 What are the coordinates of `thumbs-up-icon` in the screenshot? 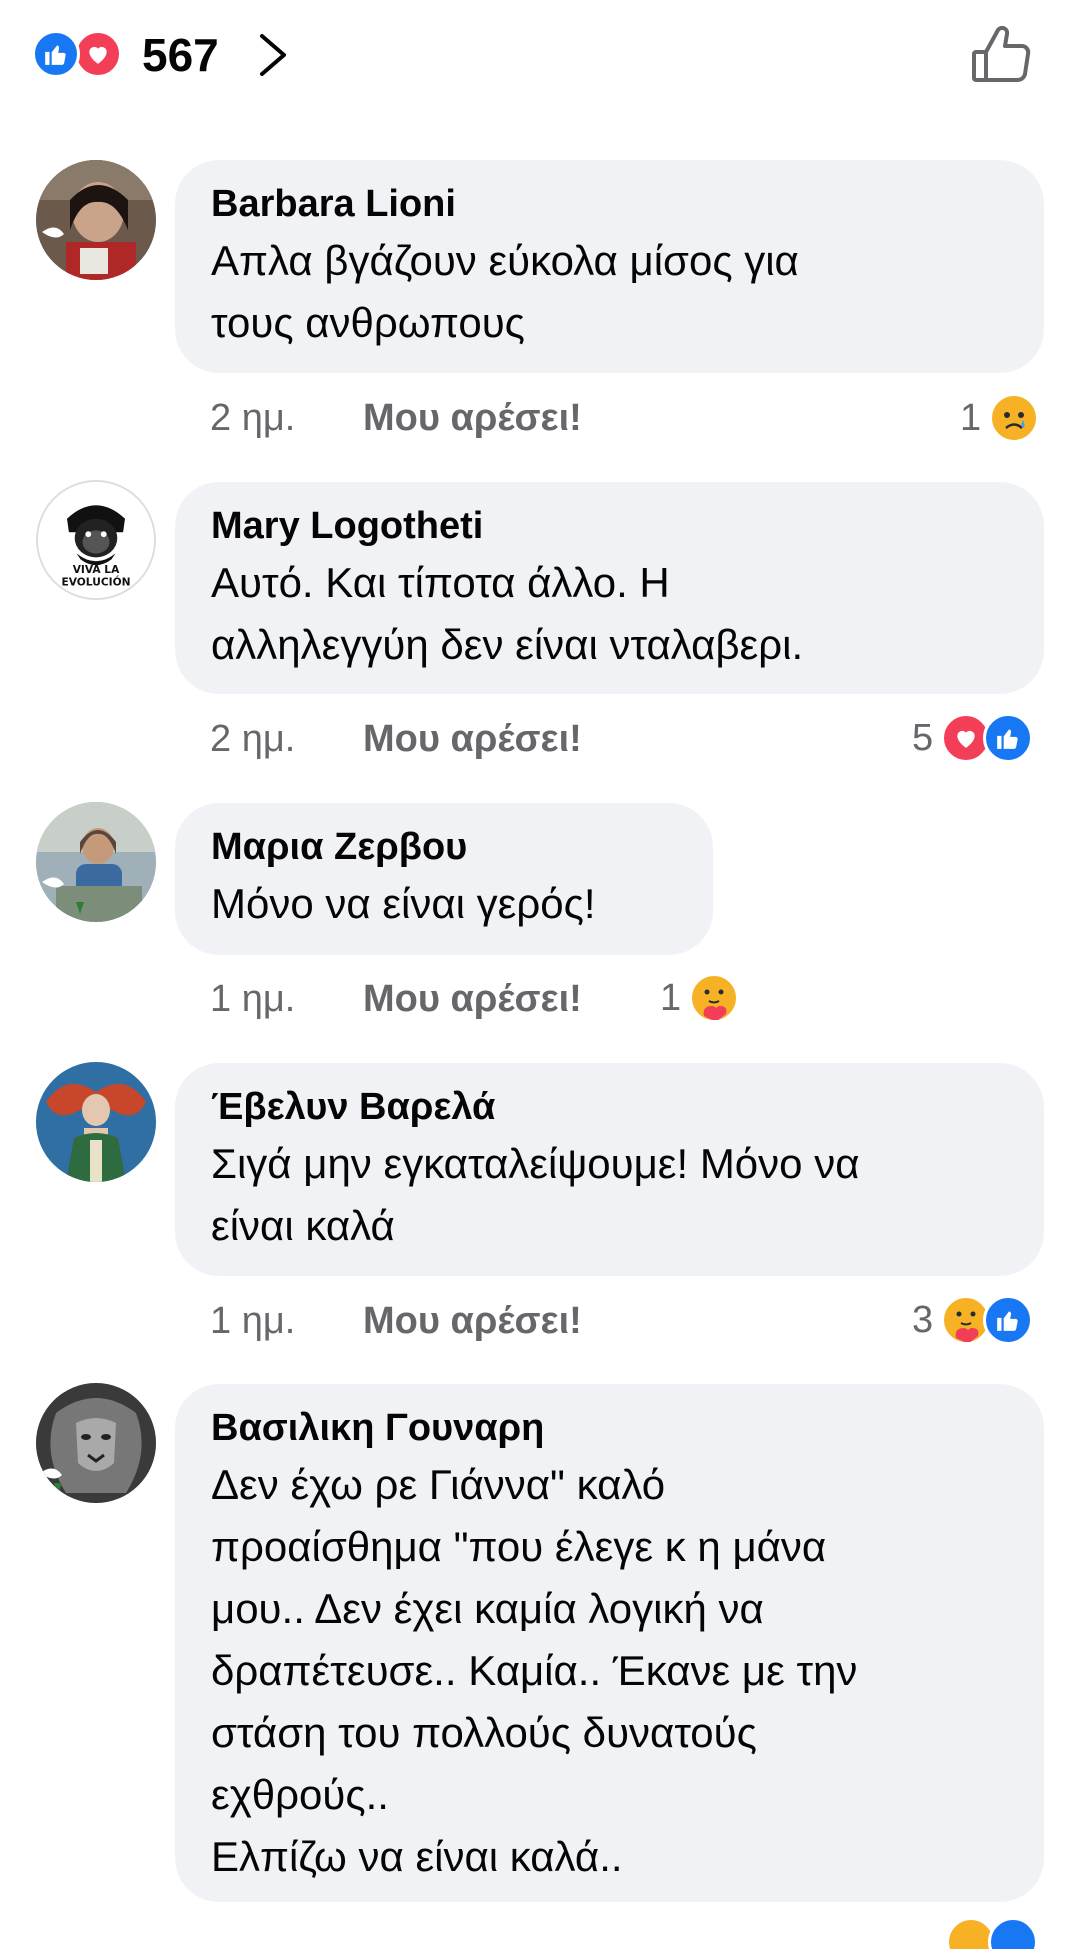 It's located at (1001, 55).